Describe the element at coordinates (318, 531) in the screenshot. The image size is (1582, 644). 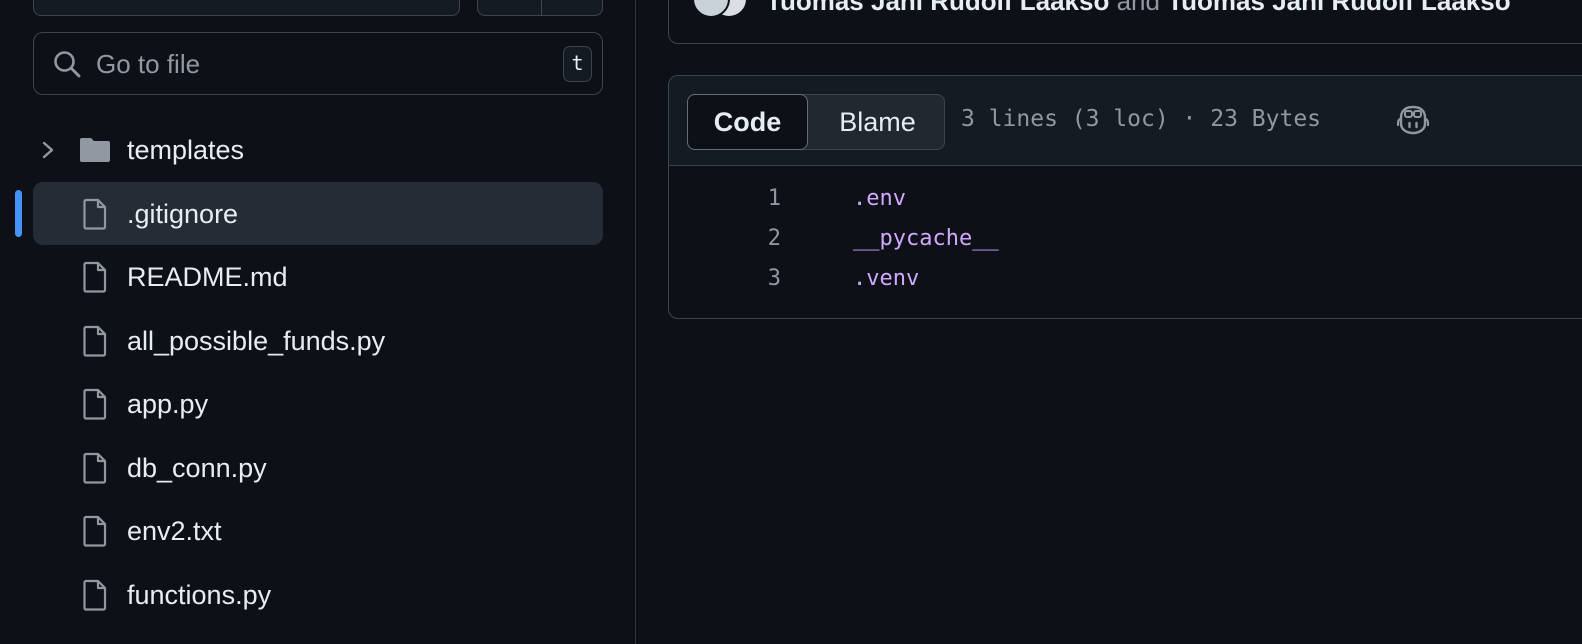
I see `tree-item-env2: env2.txt` at that location.